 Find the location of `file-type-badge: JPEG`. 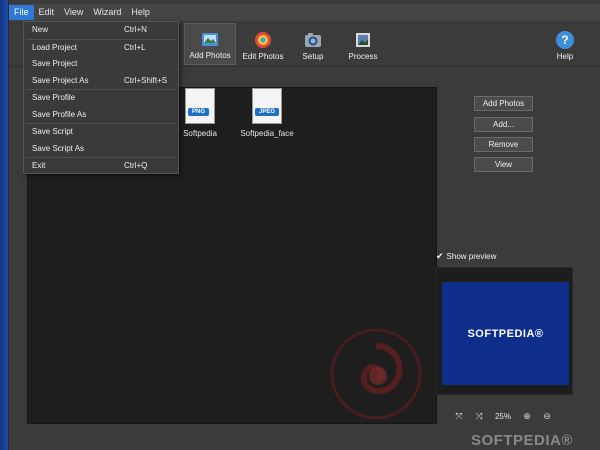

file-type-badge: JPEG is located at coordinates (267, 112).